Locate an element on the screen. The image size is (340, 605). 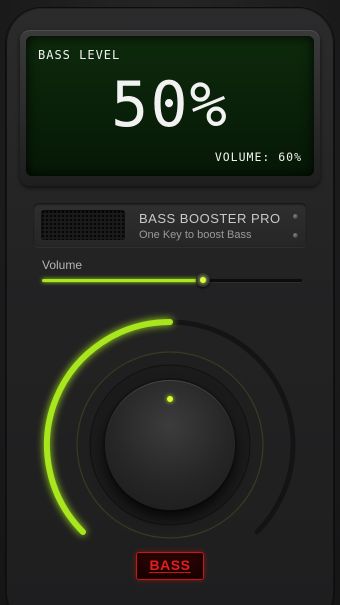
app-title: BASS BOOSTER PRO is located at coordinates (210, 218).